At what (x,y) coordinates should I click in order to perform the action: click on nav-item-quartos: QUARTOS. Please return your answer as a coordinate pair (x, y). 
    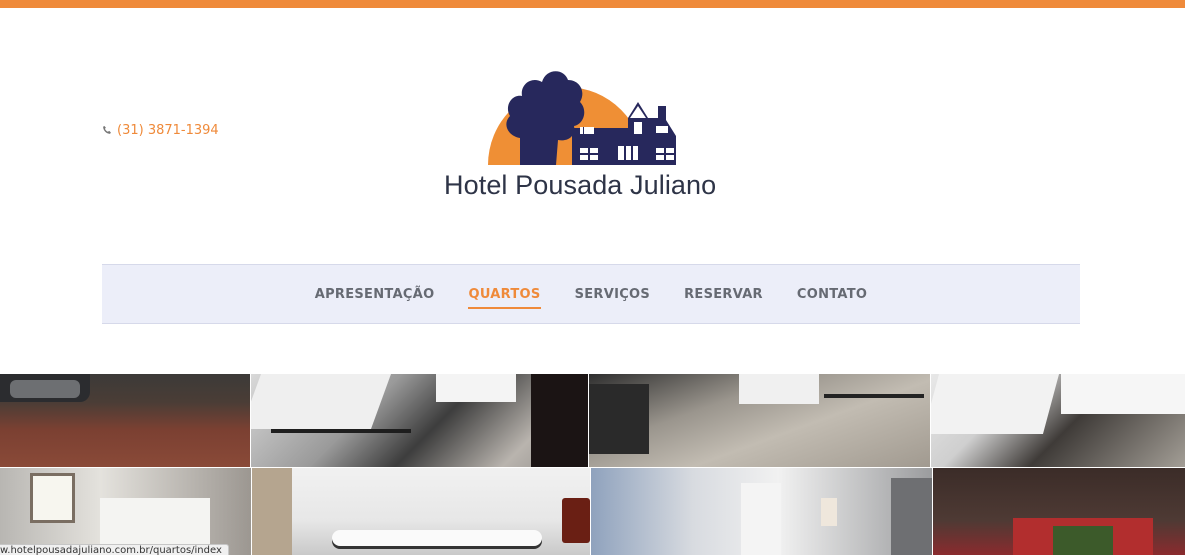
    Looking at the image, I should click on (504, 298).